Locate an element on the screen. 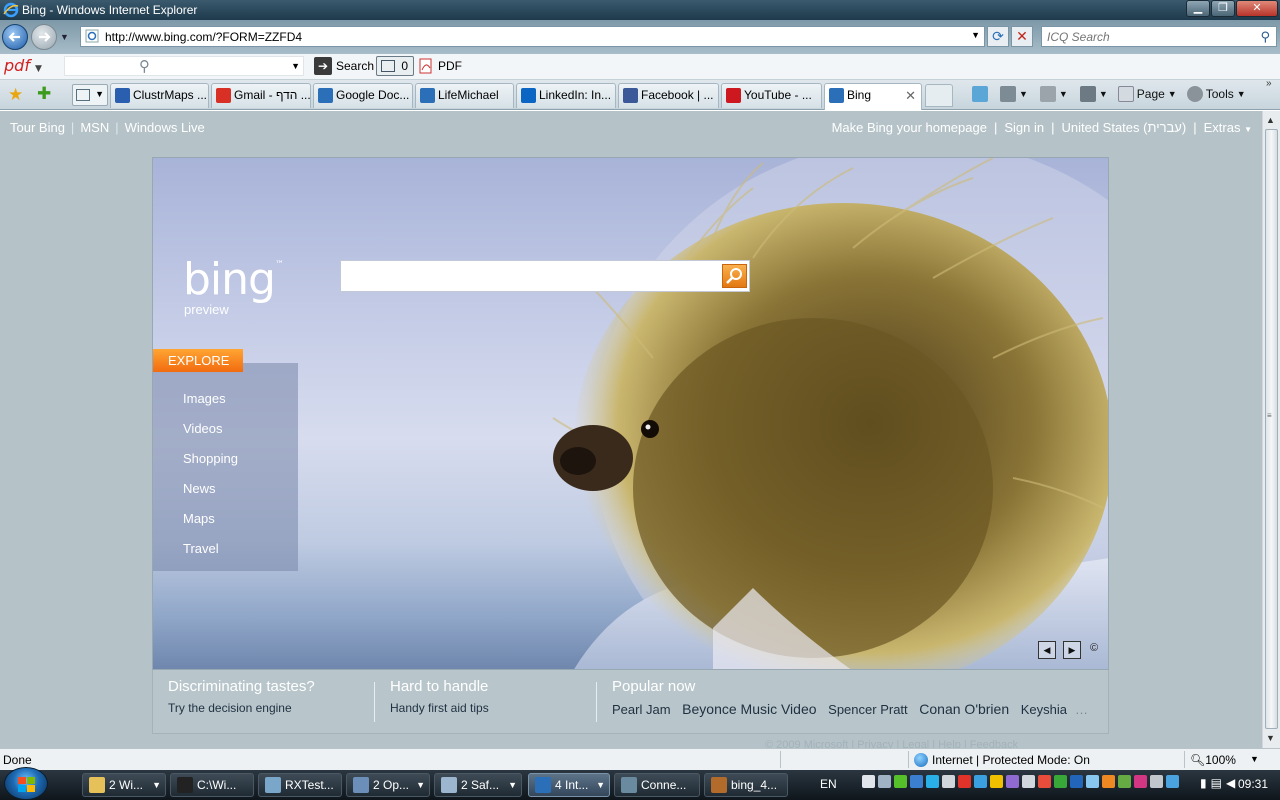 This screenshot has height=800, width=1280. bing-search-box is located at coordinates (545, 276).